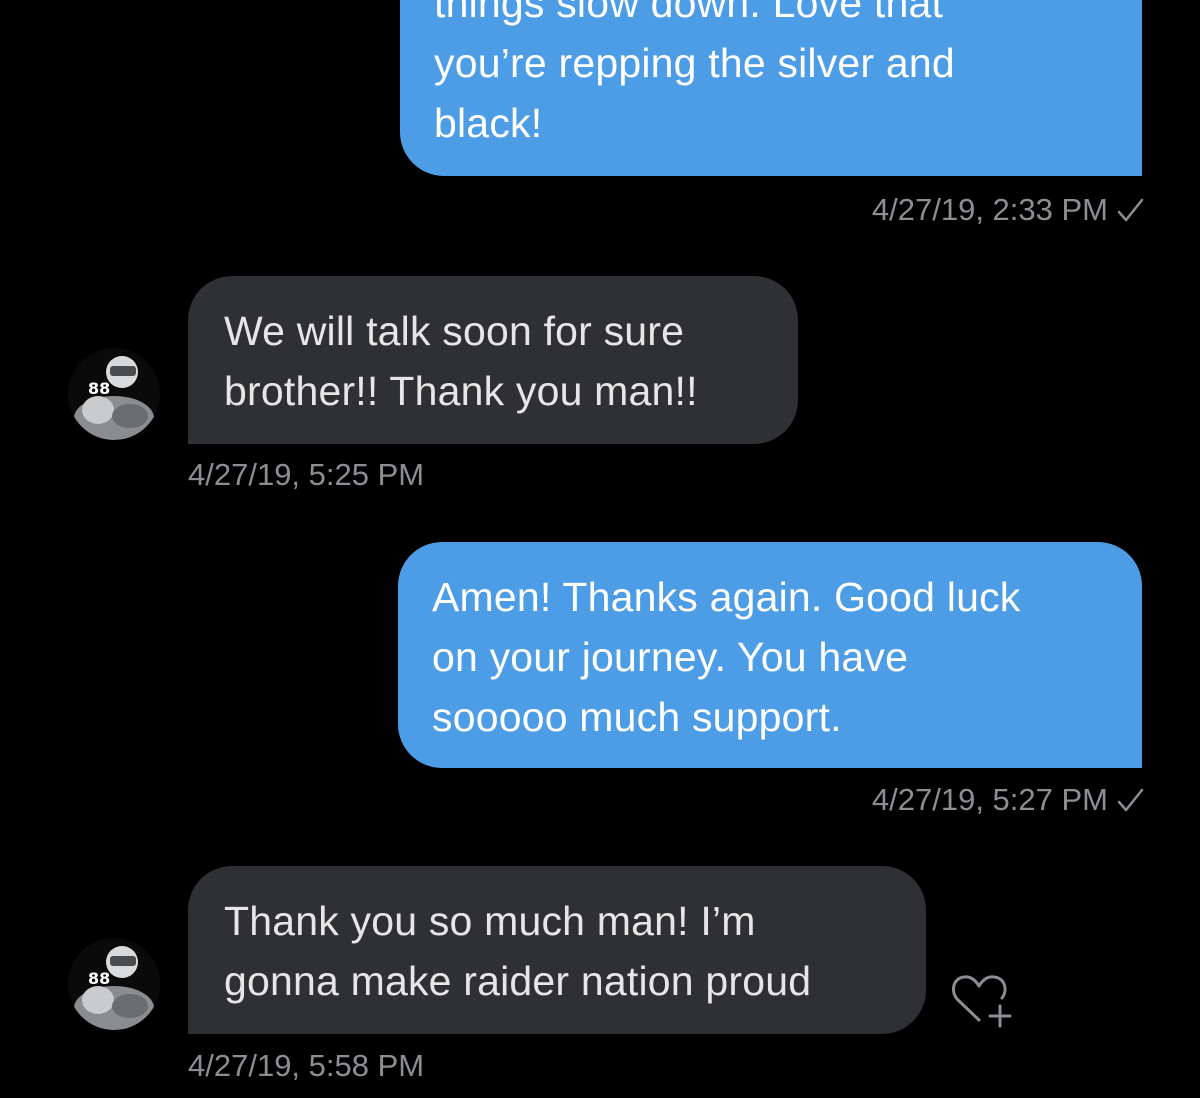  What do you see at coordinates (454, 331) in the screenshot?
I see `message-text-line: We will talk soon for sure` at bounding box center [454, 331].